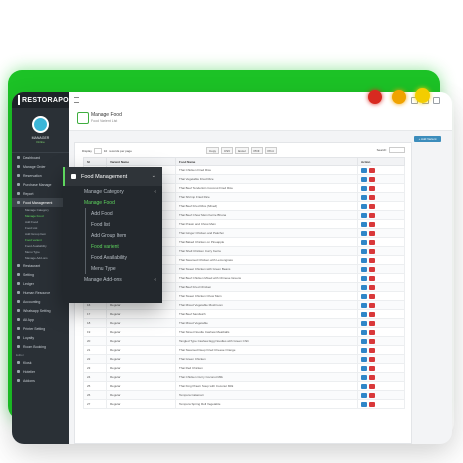  What do you see at coordinates (32, 265) in the screenshot?
I see `sidebar-item-label: Restaurant` at bounding box center [32, 265].